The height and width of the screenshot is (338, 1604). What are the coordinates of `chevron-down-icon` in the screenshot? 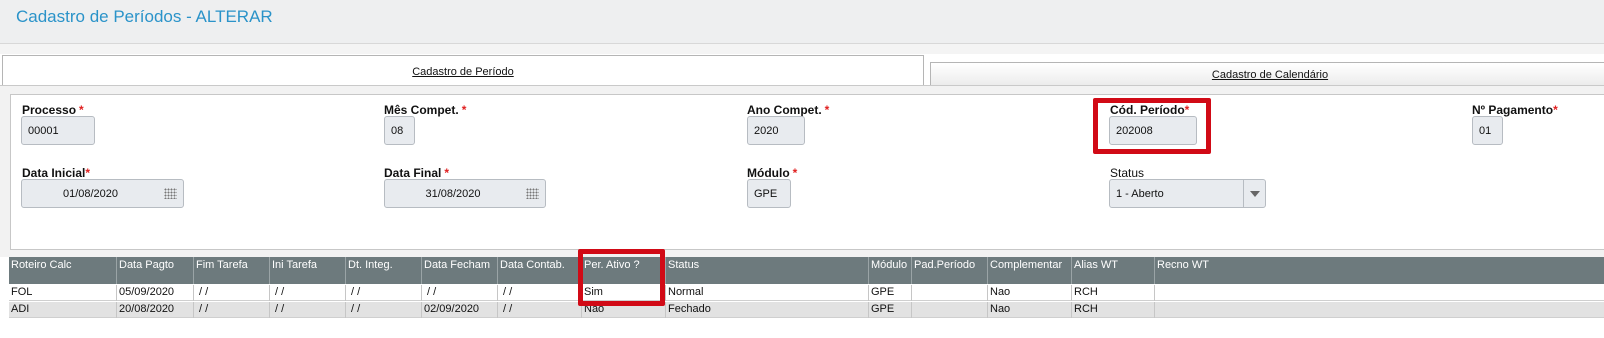 It's located at (1254, 193).